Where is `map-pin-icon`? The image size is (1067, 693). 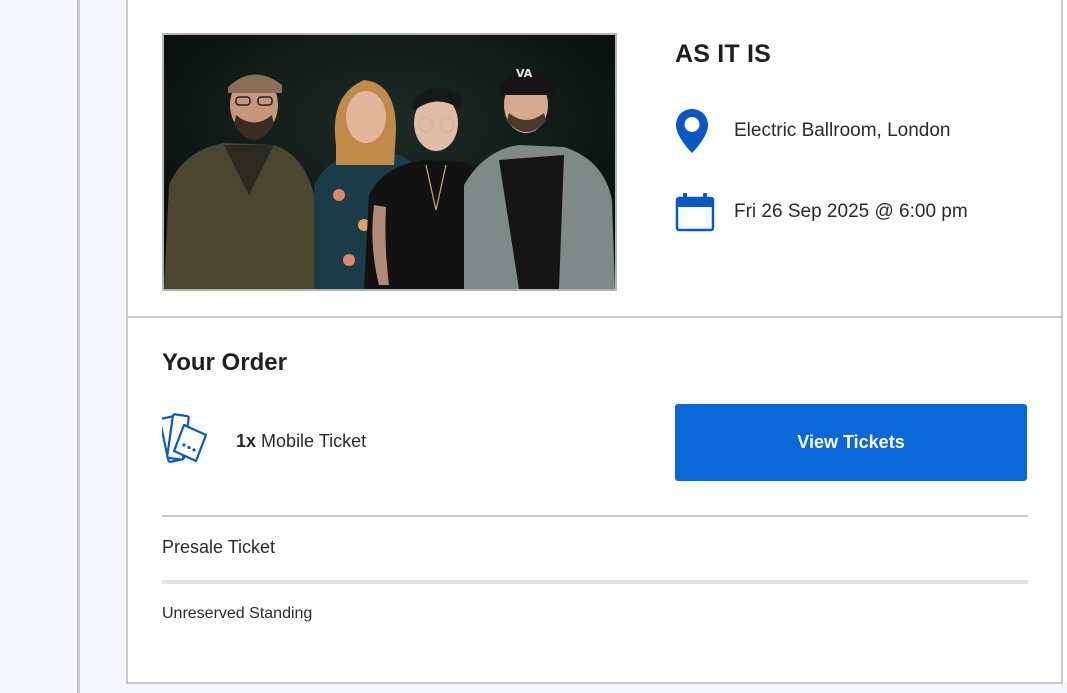 map-pin-icon is located at coordinates (695, 131).